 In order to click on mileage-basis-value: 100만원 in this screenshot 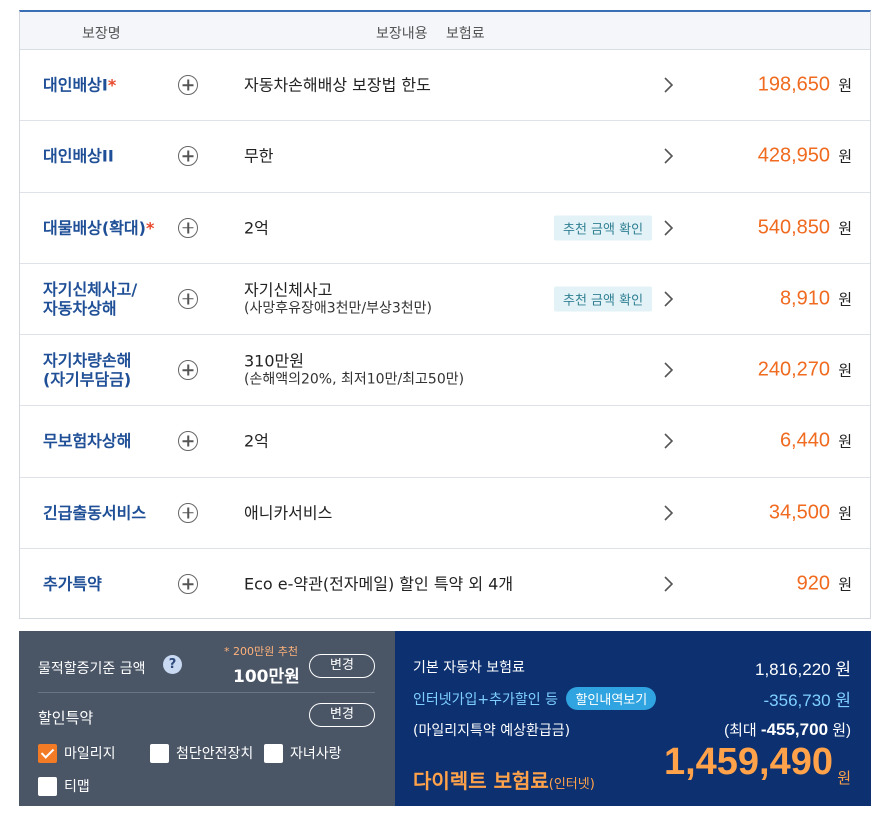, I will do `click(266, 677)`.